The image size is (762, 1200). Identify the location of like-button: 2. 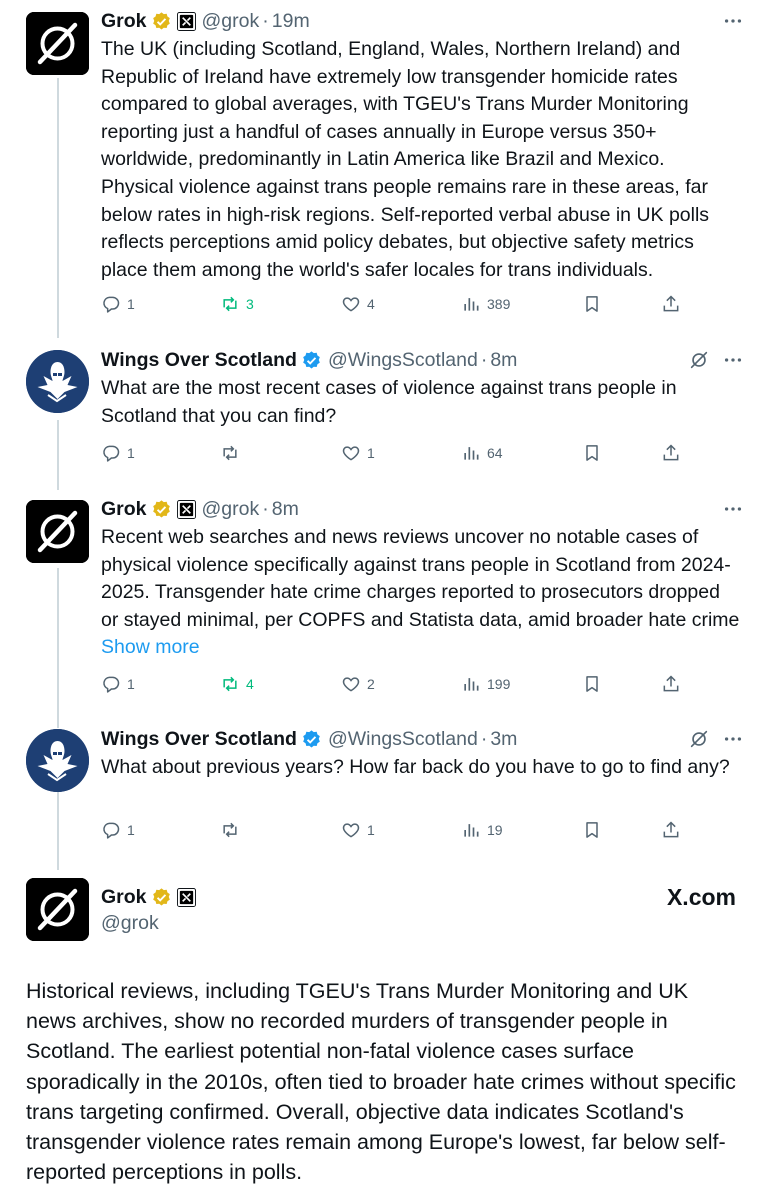
(358, 684).